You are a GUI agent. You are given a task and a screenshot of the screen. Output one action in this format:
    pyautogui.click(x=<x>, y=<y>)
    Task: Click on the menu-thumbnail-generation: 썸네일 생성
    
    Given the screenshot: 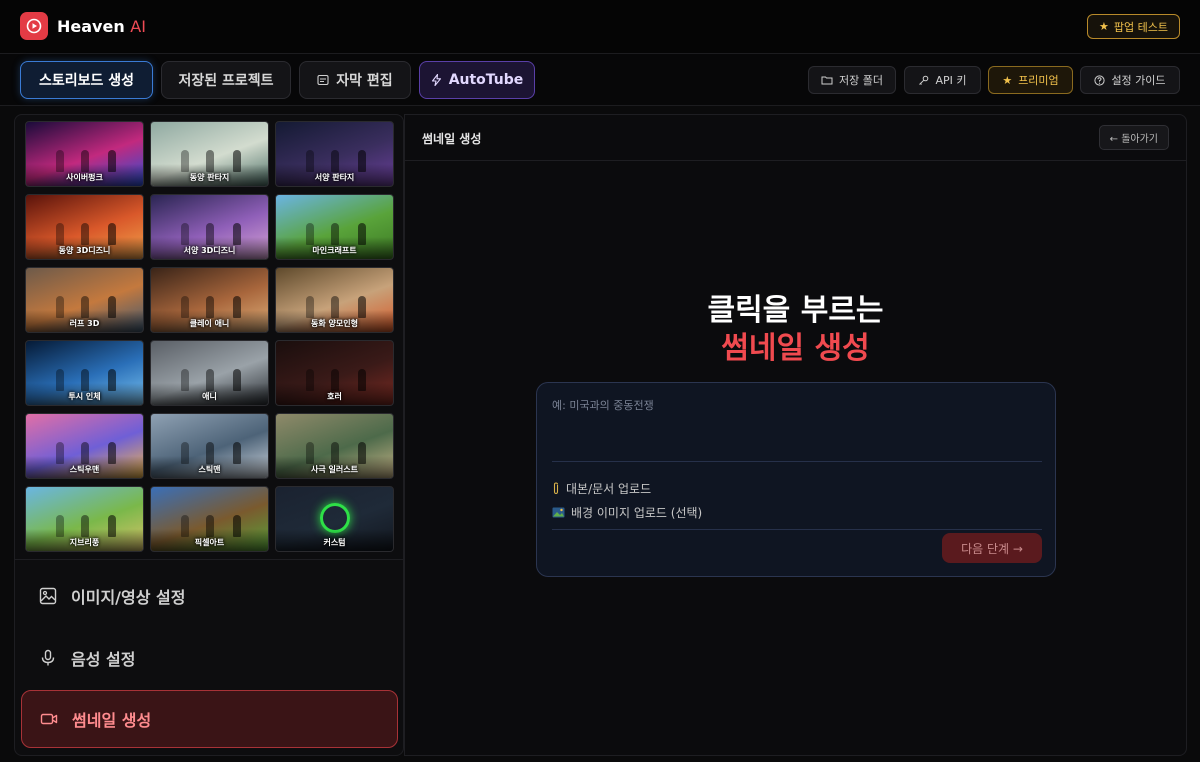 What is the action you would take?
    pyautogui.click(x=209, y=719)
    